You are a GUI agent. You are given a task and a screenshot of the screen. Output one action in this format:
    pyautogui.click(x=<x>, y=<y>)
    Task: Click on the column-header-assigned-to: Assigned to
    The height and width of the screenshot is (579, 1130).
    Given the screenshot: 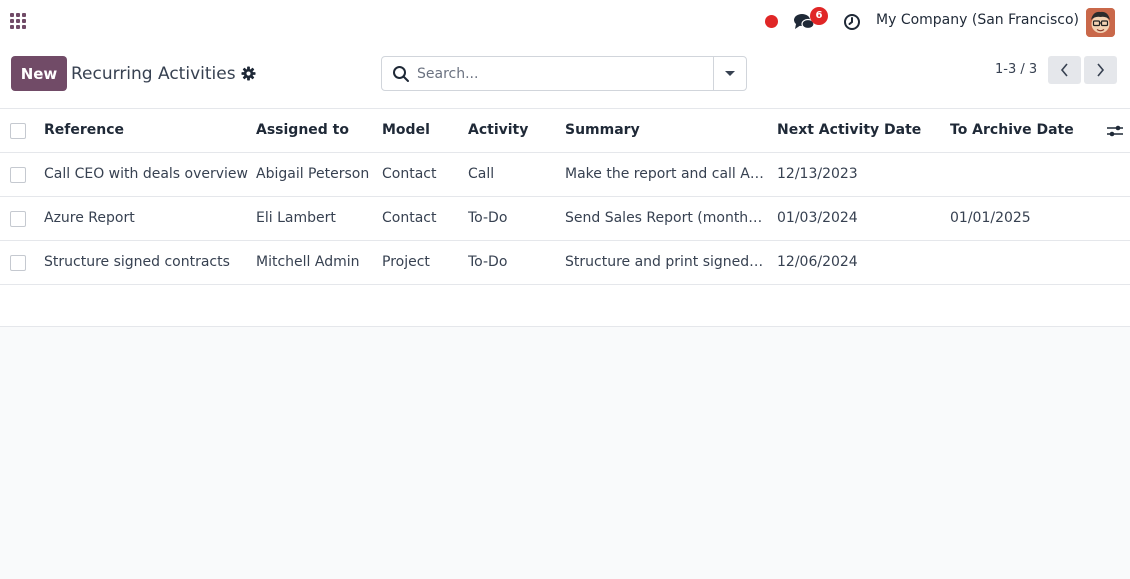 What is the action you would take?
    pyautogui.click(x=316, y=130)
    